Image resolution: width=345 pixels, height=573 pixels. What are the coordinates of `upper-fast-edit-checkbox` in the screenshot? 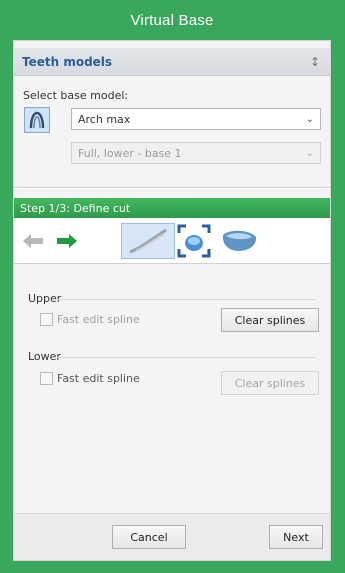 It's located at (46, 319).